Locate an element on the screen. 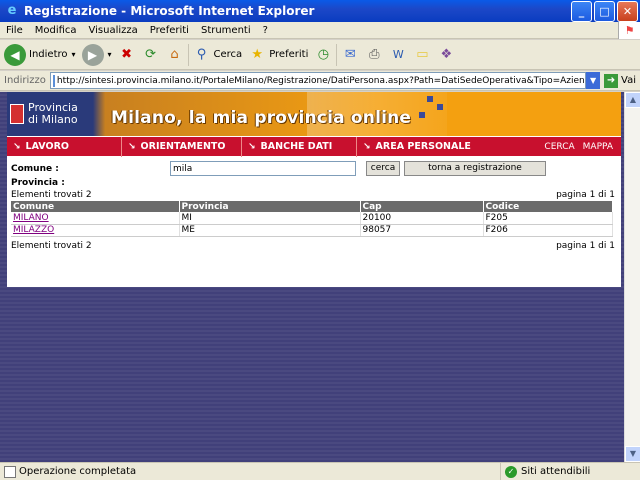 This screenshot has width=640, height=480. edit-icon: W is located at coordinates (398, 55).